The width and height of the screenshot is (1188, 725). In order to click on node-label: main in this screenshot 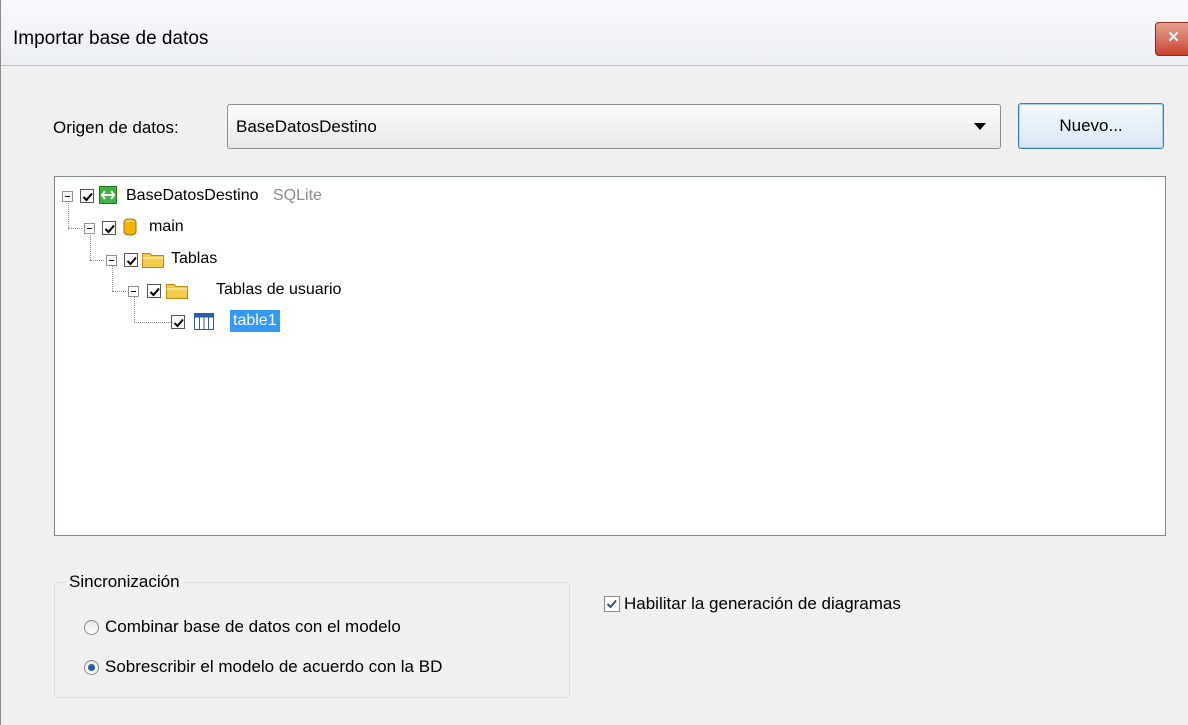, I will do `click(166, 226)`.